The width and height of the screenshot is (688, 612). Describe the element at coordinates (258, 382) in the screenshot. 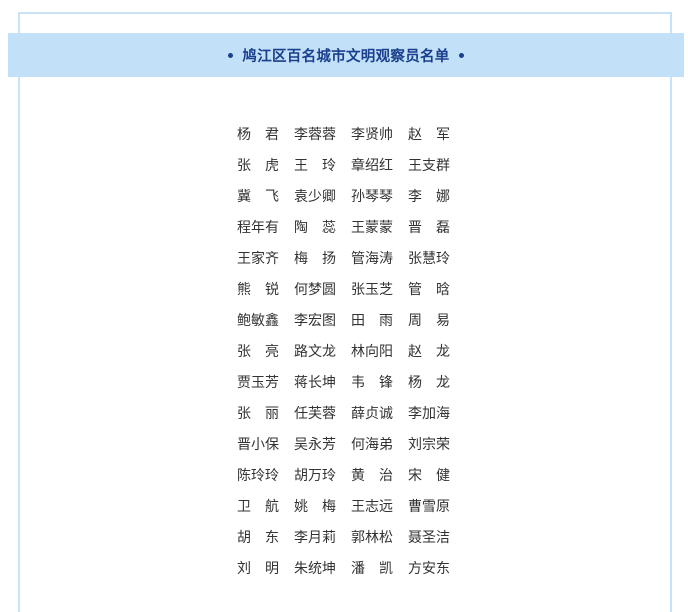

I see `name-entry: 贾玉芳` at that location.